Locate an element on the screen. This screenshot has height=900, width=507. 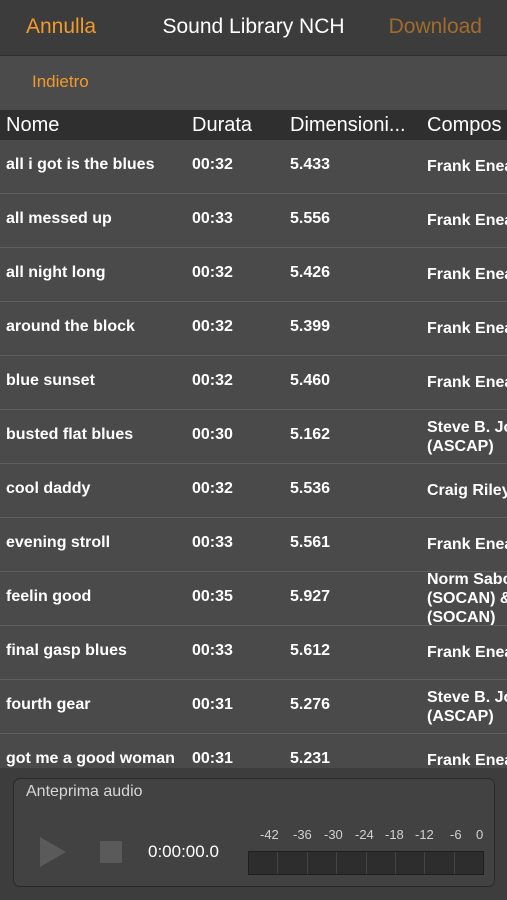
sound-duration: 00:30 is located at coordinates (212, 434).